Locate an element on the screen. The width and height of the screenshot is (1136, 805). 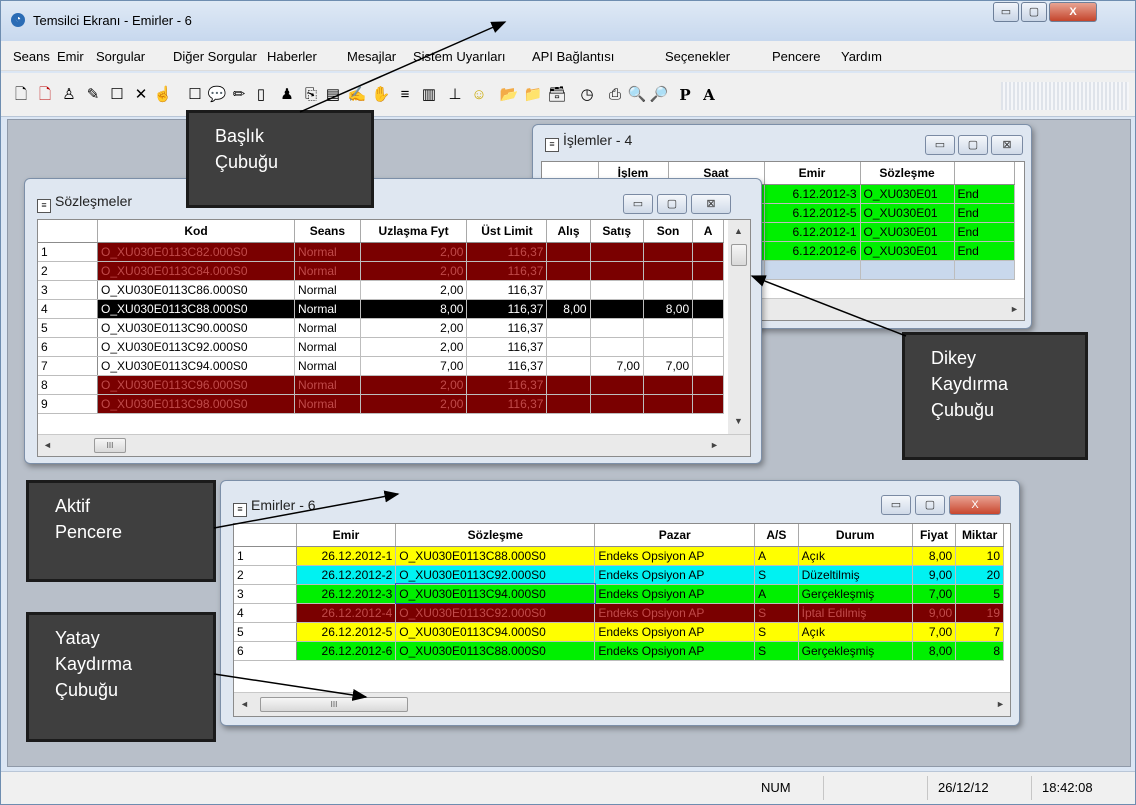
column-header: Satış is located at coordinates (617, 231).